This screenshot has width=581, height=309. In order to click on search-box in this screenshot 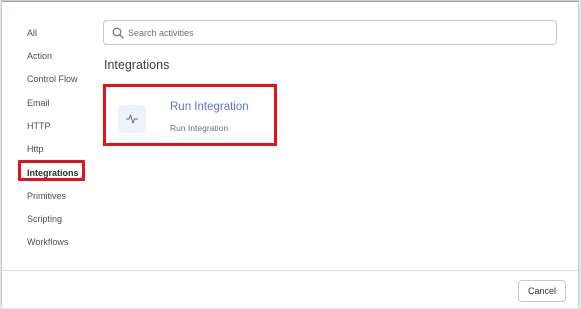, I will do `click(330, 32)`.